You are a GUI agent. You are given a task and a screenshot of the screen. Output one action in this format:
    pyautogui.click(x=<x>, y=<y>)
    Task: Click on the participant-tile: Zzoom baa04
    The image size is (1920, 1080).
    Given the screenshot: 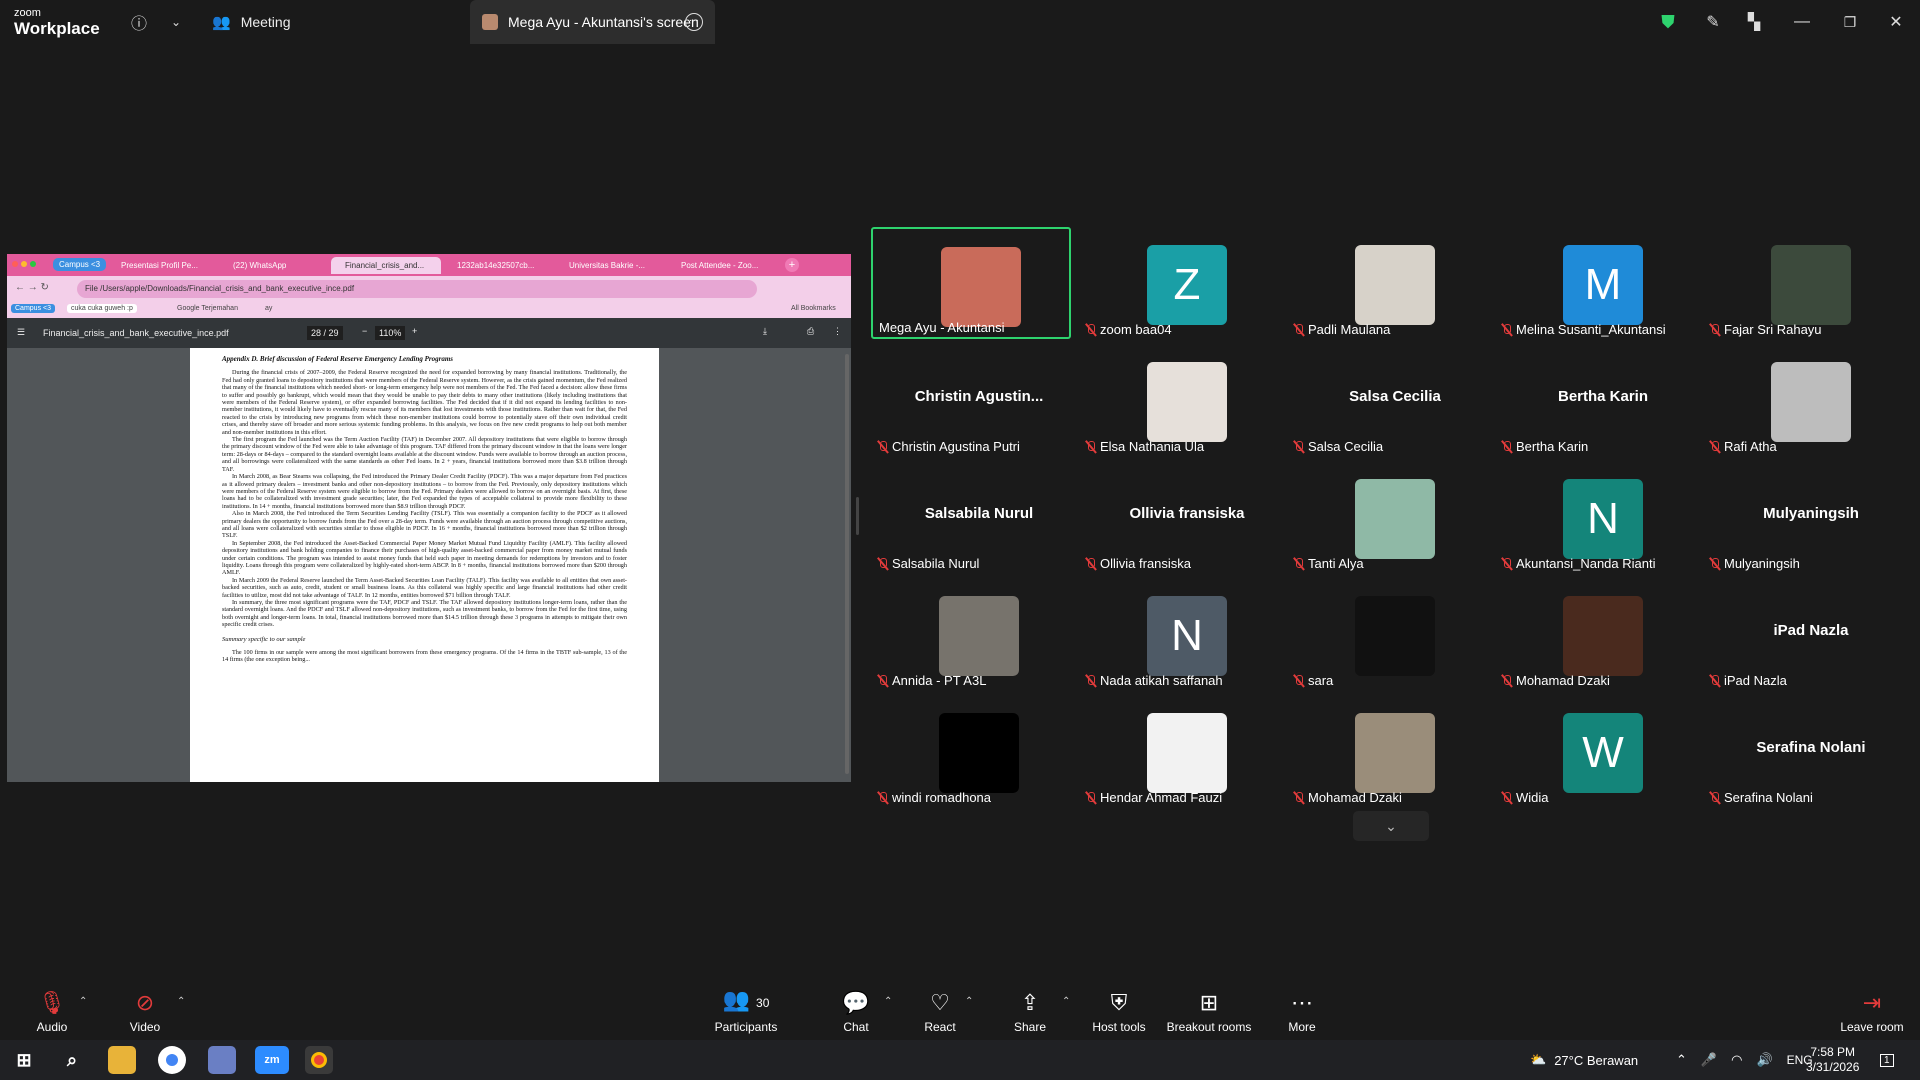 What is the action you would take?
    pyautogui.click(x=1179, y=283)
    